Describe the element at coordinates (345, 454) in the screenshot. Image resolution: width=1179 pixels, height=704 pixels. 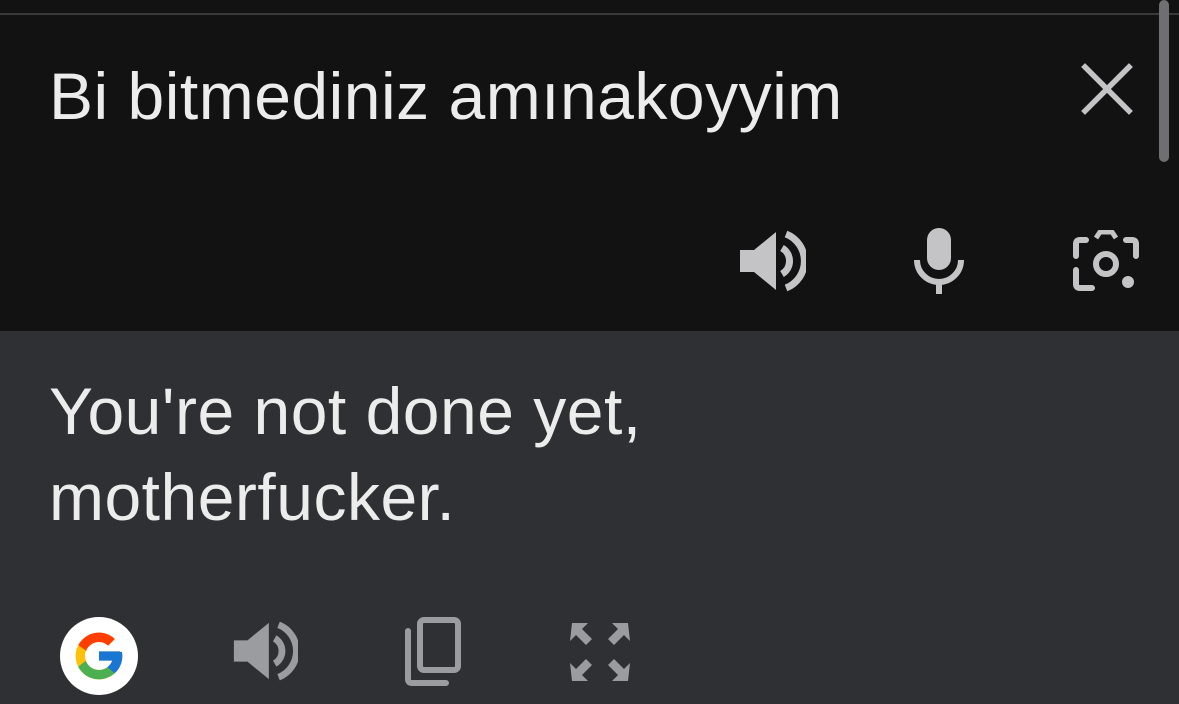
I see `translation-text: You're not done yet, motherfucker.` at that location.